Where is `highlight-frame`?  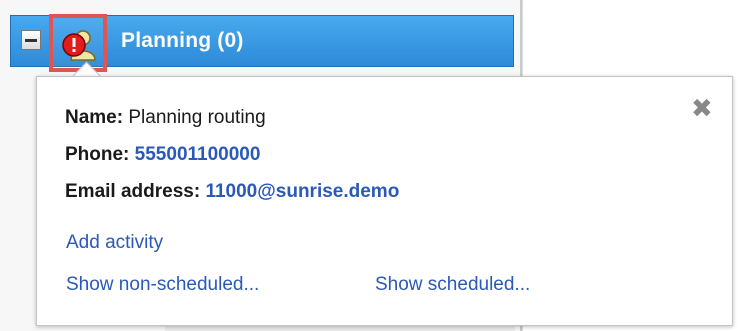
highlight-frame is located at coordinates (78, 43).